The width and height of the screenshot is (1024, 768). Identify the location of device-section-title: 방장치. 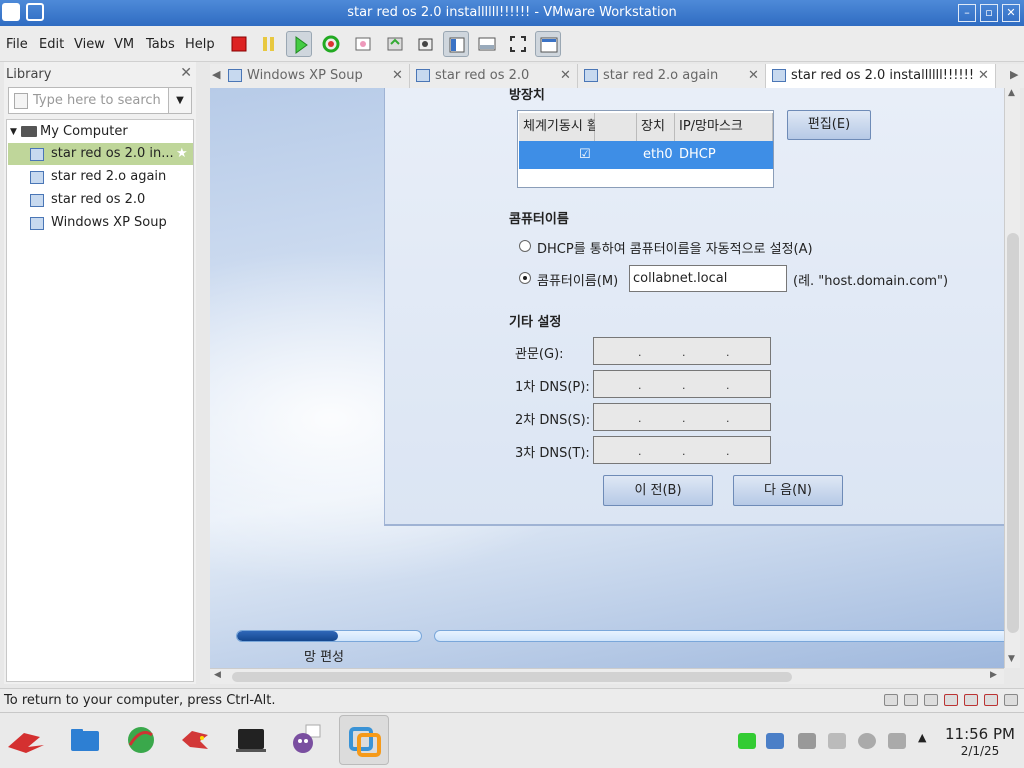
(527, 95).